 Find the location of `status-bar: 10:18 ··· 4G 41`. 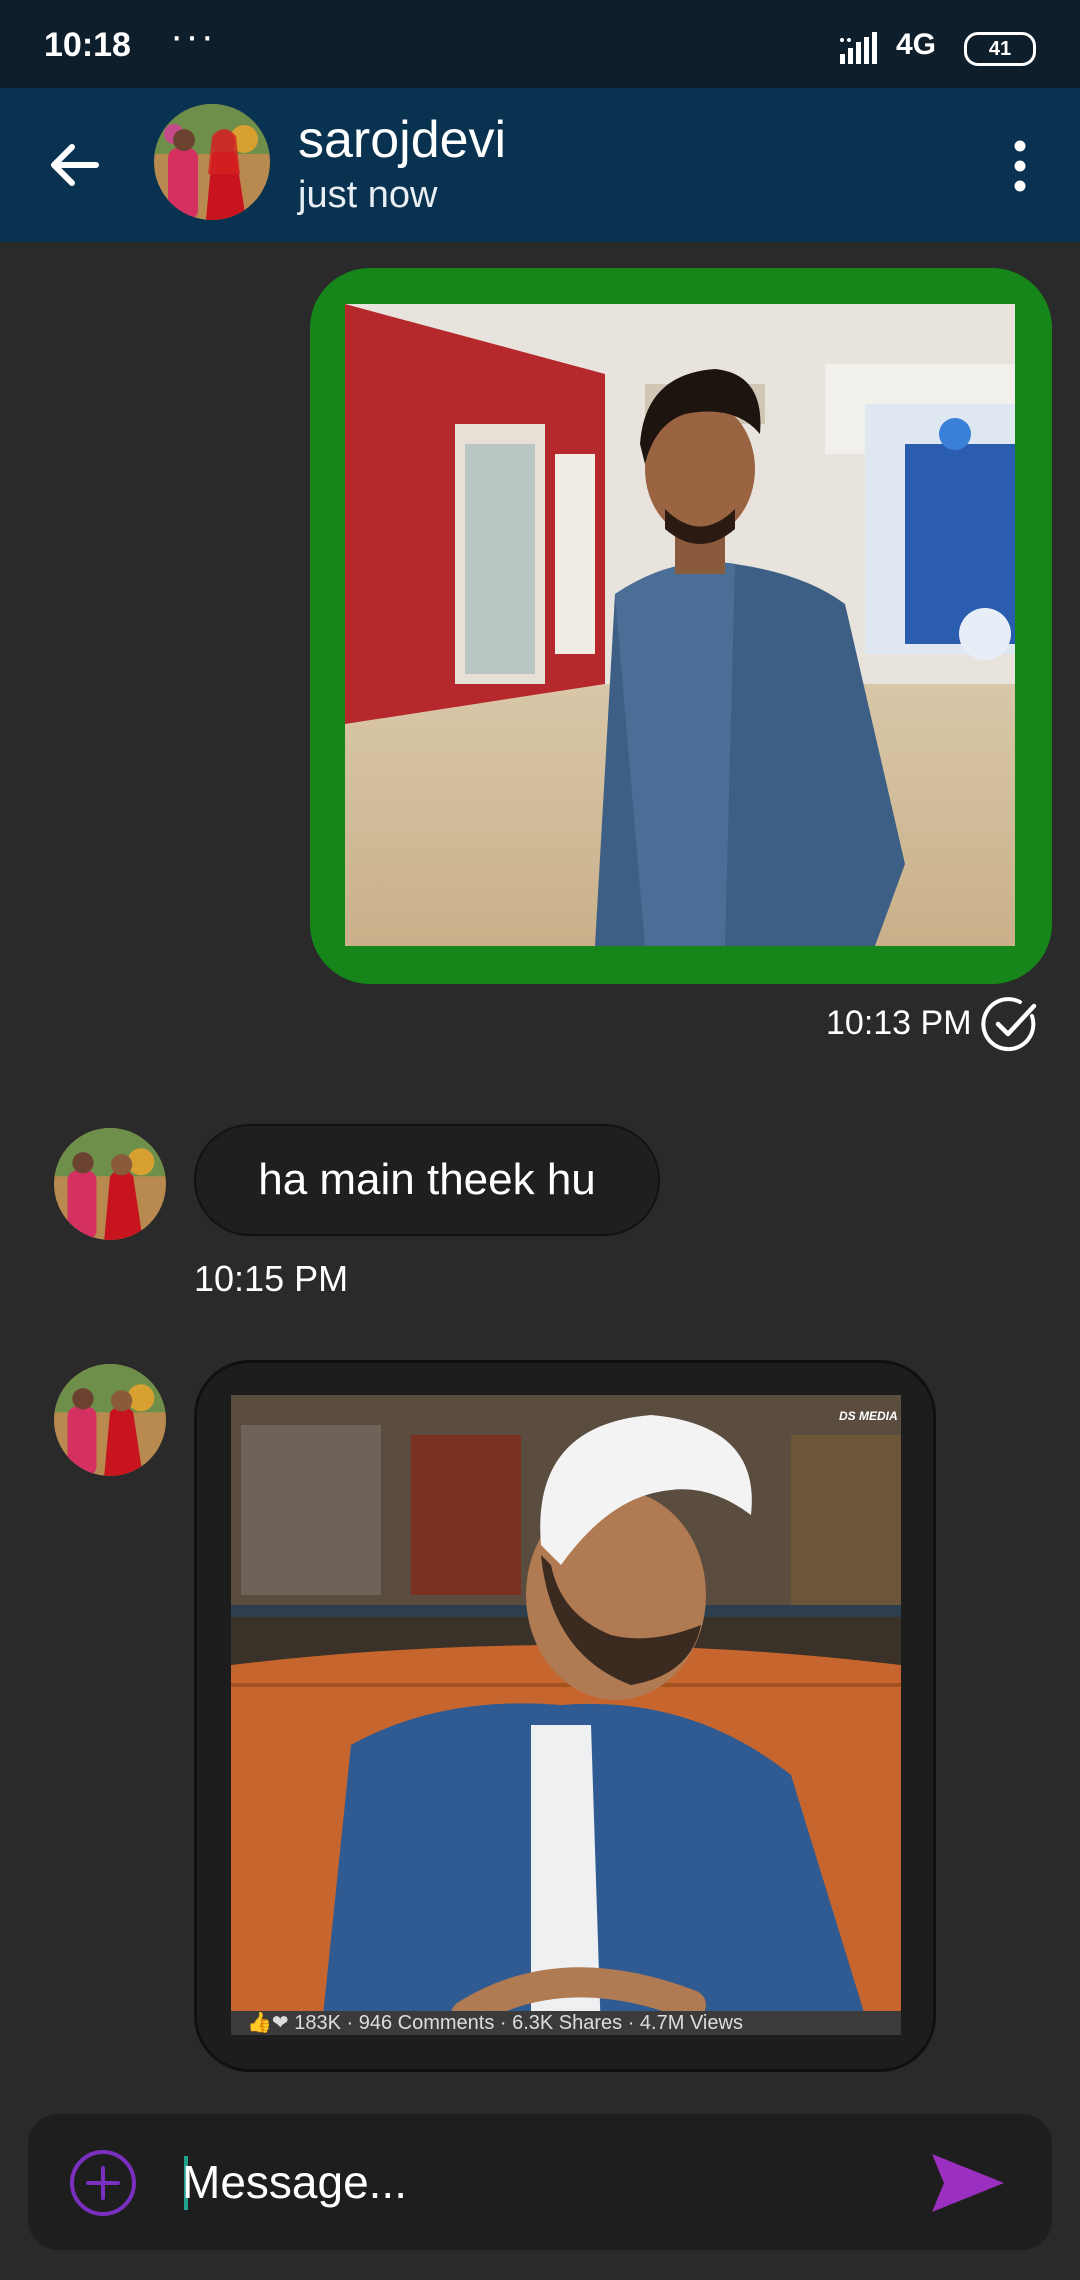

status-bar: 10:18 ··· 4G 41 is located at coordinates (540, 44).